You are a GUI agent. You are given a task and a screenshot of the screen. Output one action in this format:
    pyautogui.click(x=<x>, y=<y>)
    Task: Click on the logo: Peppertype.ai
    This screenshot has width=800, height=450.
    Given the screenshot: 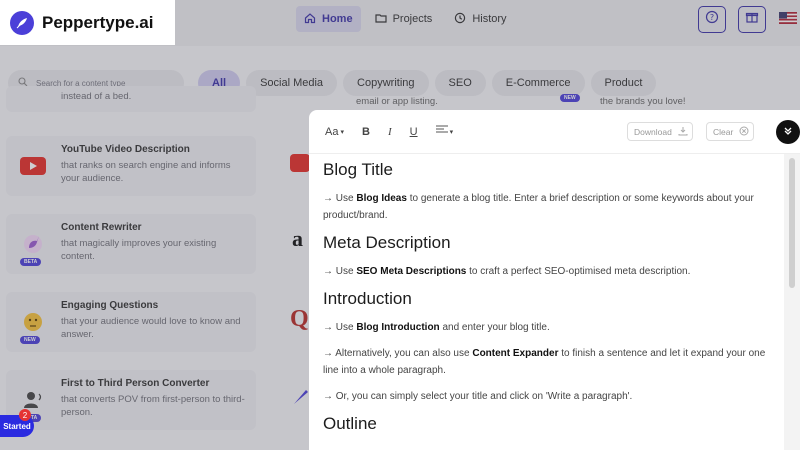 What is the action you would take?
    pyautogui.click(x=87, y=22)
    